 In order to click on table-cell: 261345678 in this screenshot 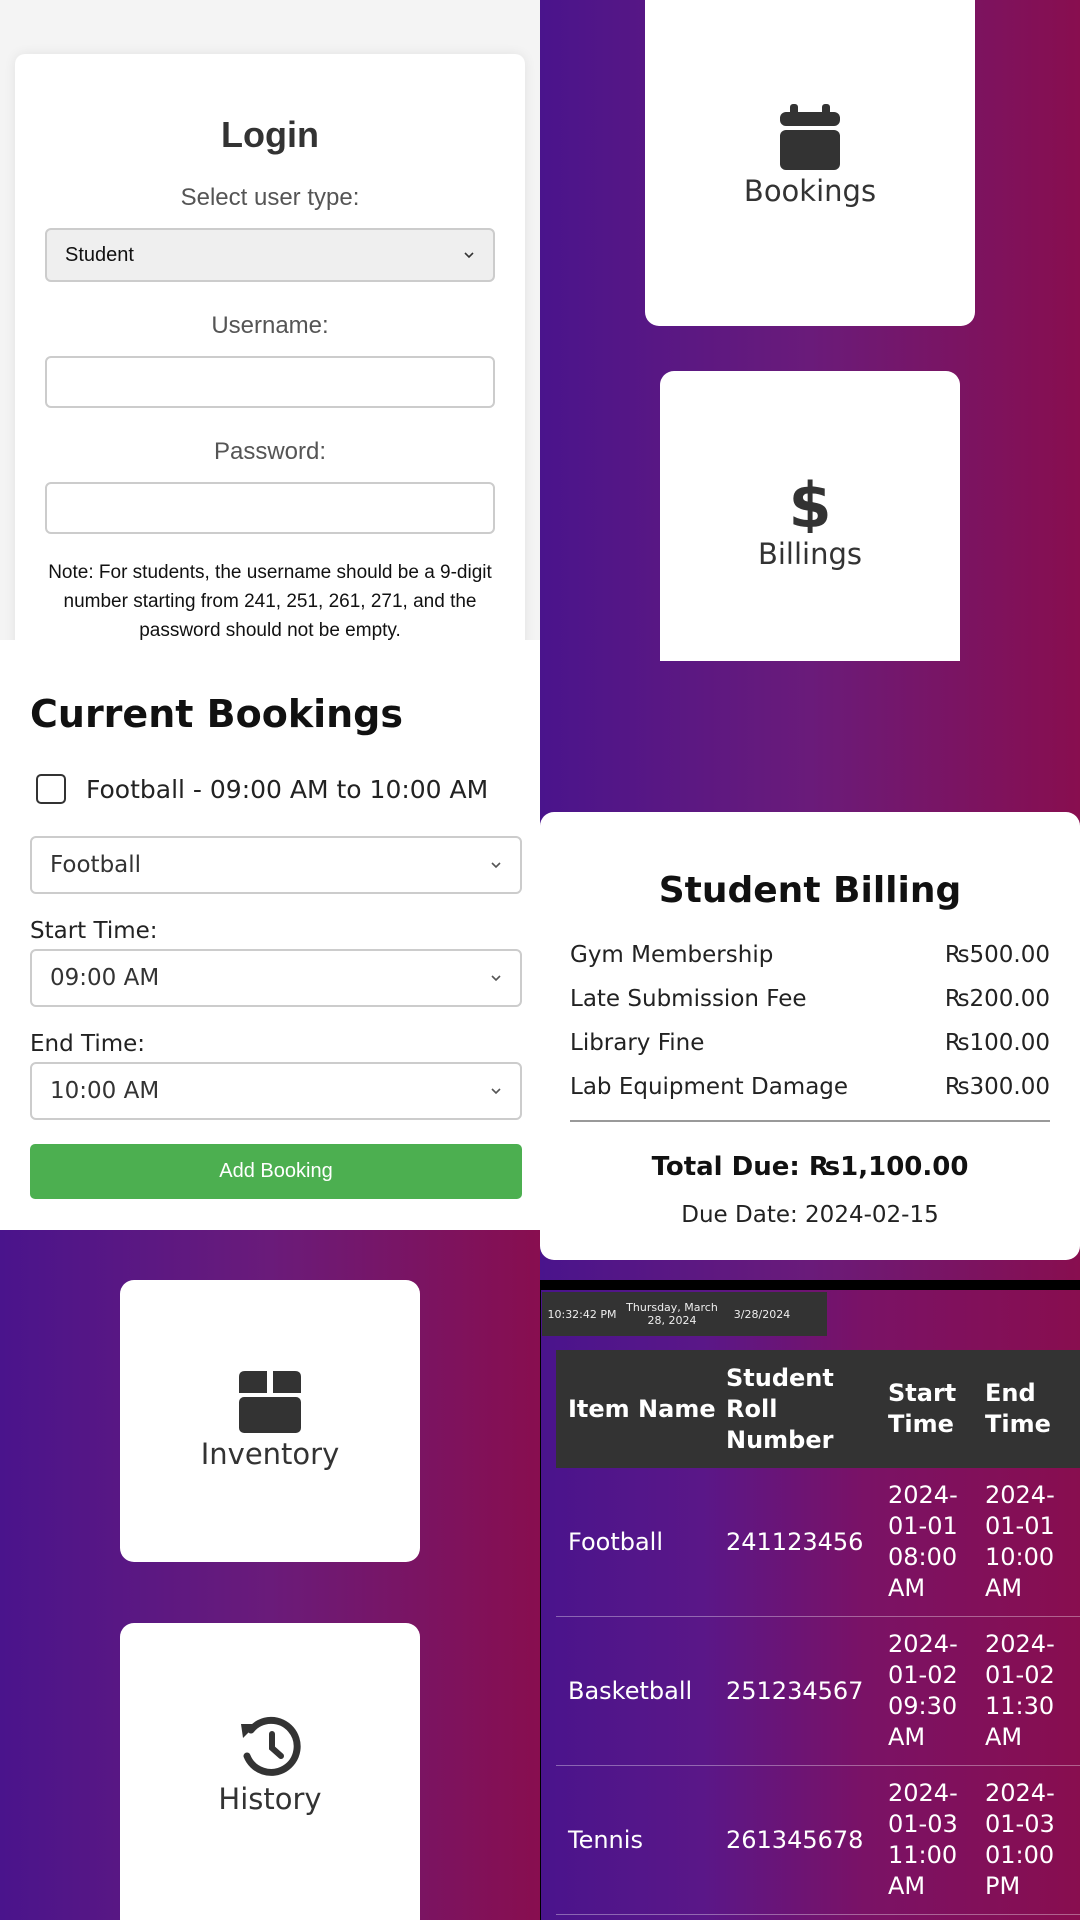, I will do `click(795, 1839)`.